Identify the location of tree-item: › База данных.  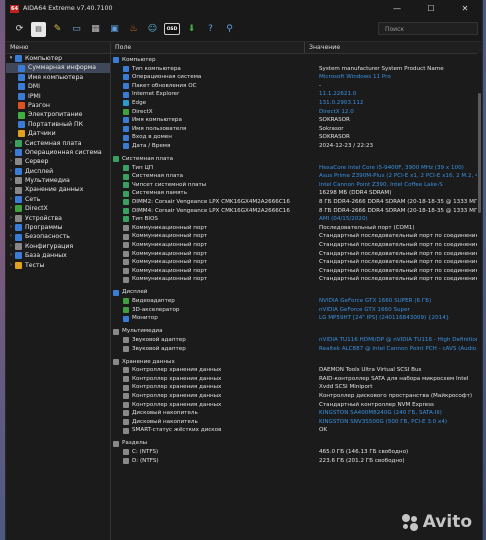
(58, 255).